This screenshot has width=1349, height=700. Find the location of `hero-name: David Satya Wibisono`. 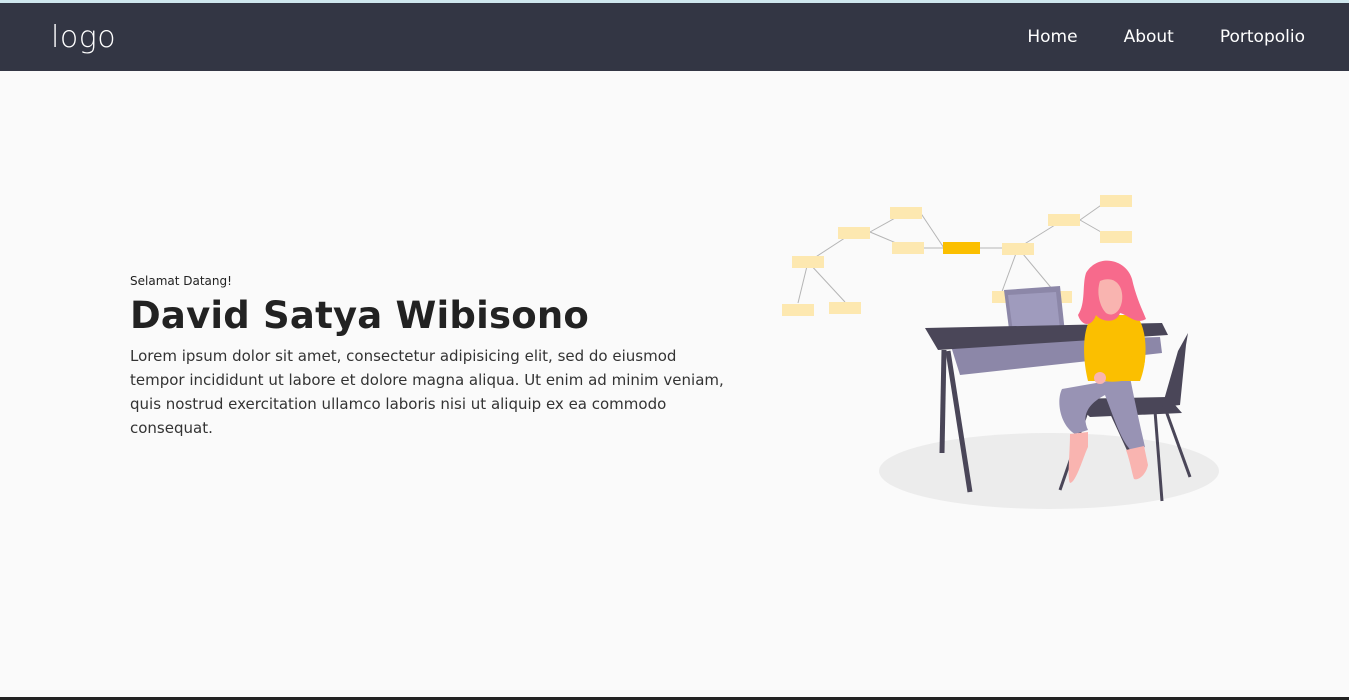

hero-name: David Satya Wibisono is located at coordinates (359, 315).